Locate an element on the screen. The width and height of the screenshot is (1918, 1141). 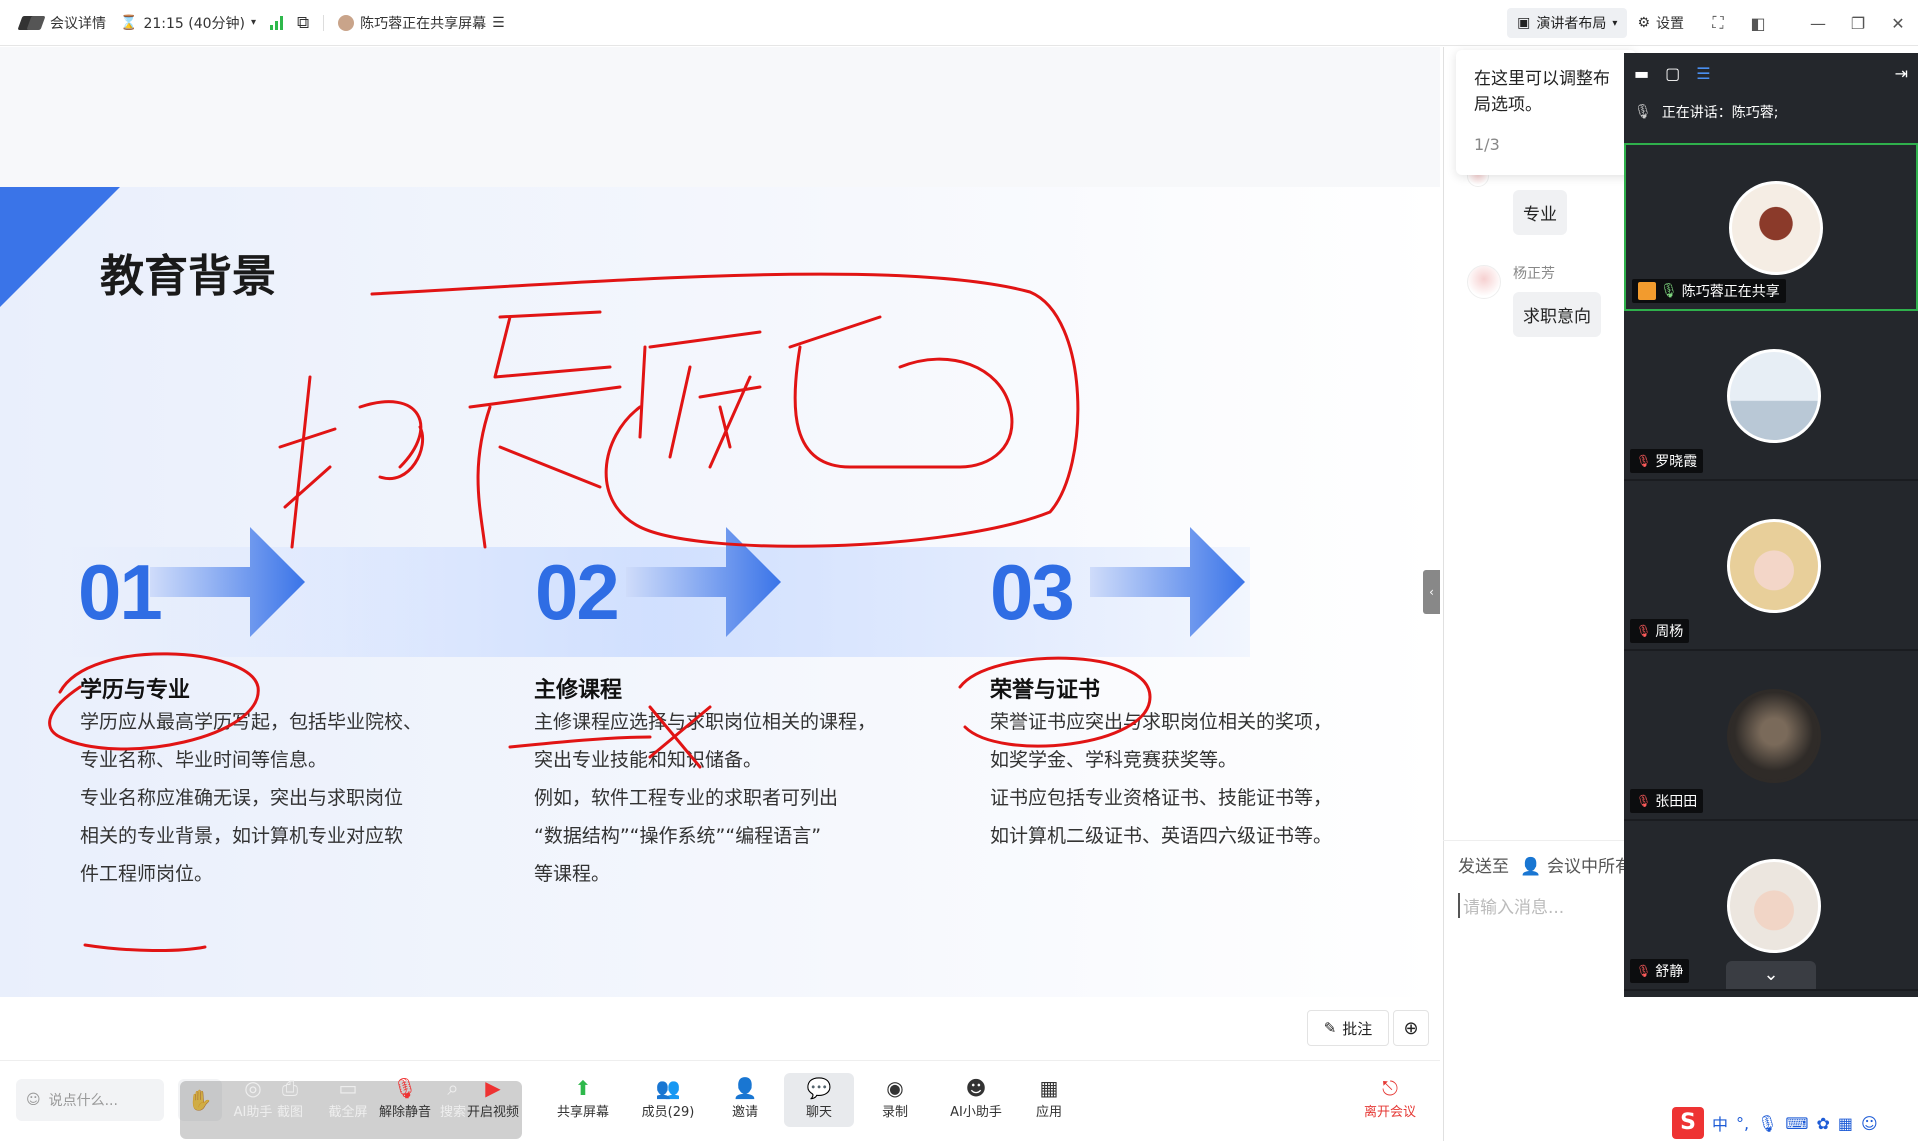
section-line: 件工程师岗位。 is located at coordinates (147, 874).